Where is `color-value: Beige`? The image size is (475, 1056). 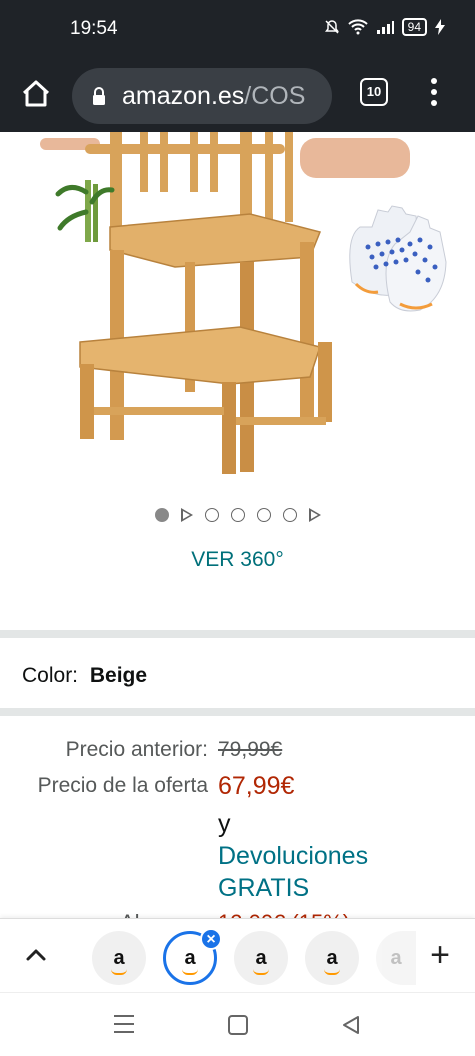 color-value: Beige is located at coordinates (118, 675).